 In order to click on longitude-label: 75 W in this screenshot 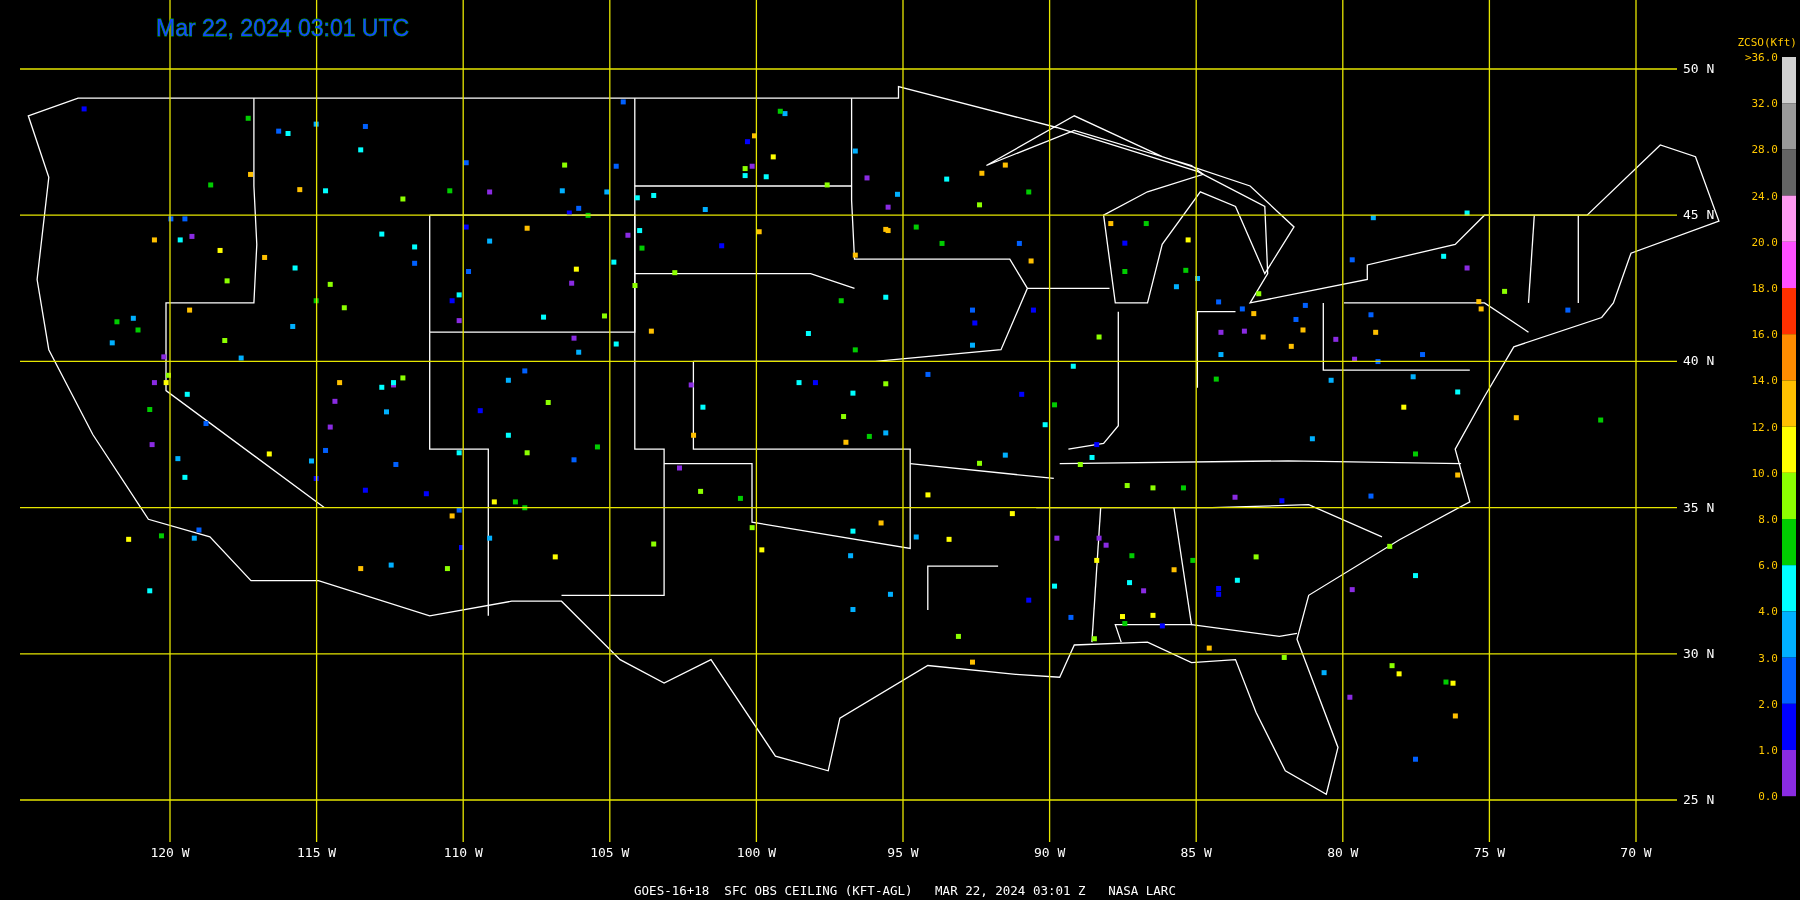, I will do `click(1489, 852)`.